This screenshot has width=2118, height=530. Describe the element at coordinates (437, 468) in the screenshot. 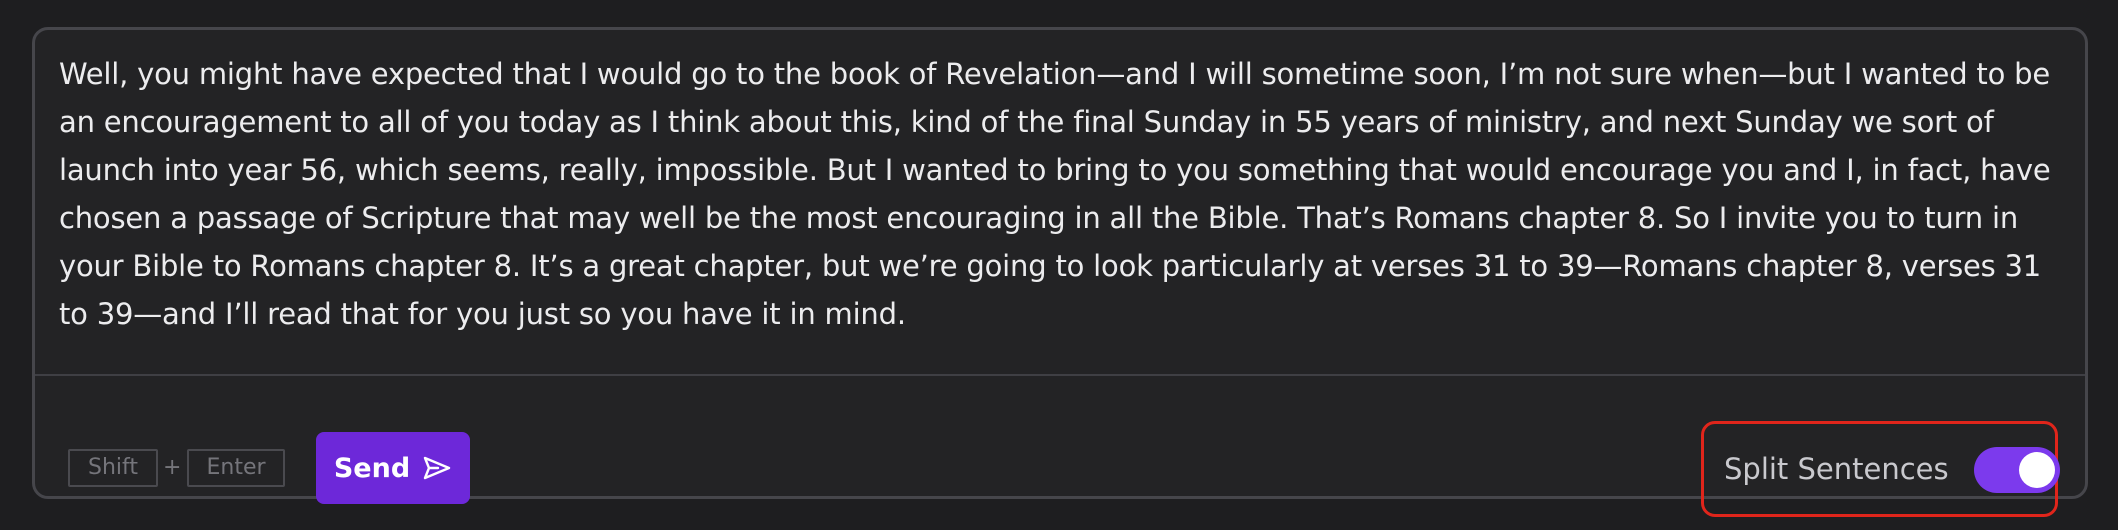

I see `send-icon` at that location.